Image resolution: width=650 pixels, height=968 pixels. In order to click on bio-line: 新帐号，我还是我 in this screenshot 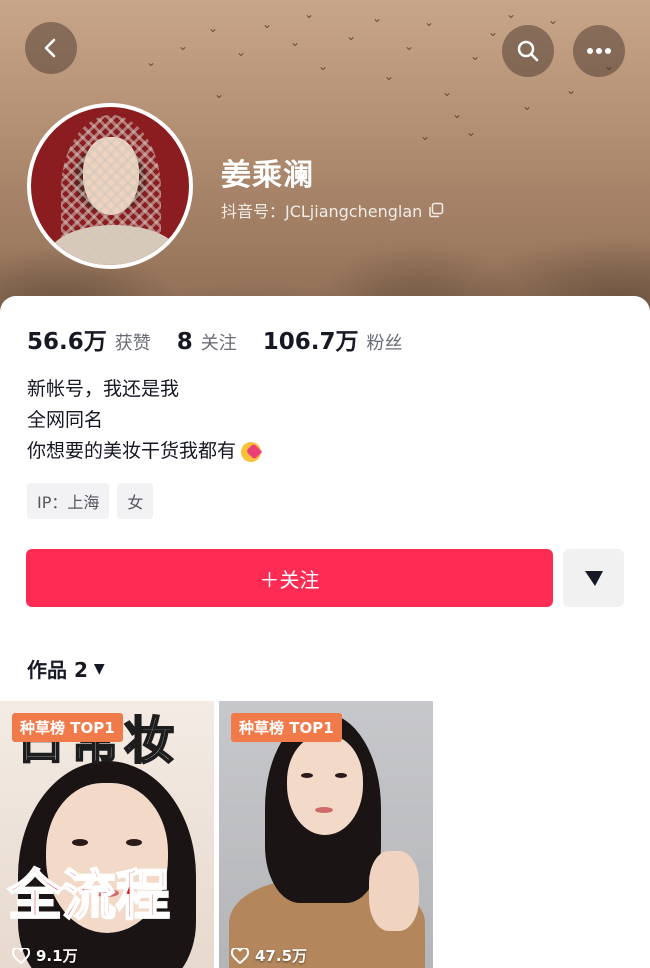, I will do `click(103, 389)`.